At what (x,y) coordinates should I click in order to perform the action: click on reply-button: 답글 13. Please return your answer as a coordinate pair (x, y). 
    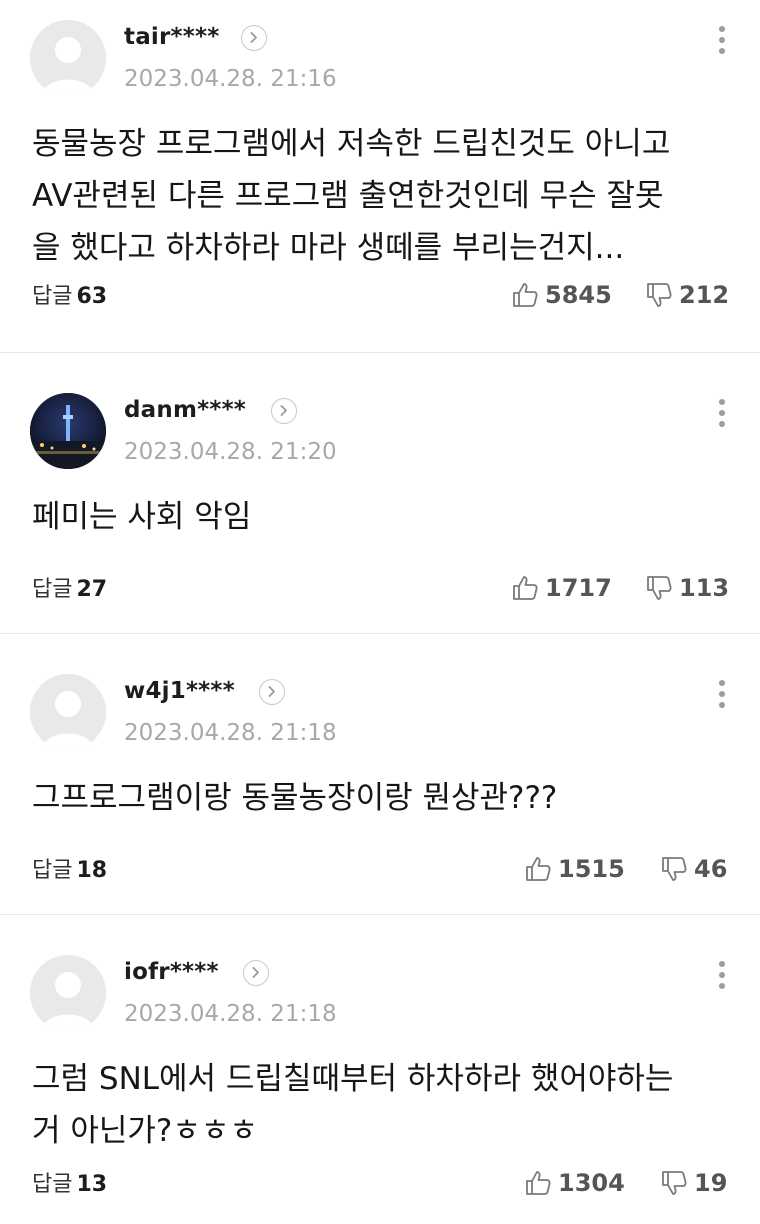
    Looking at the image, I should click on (69, 1185).